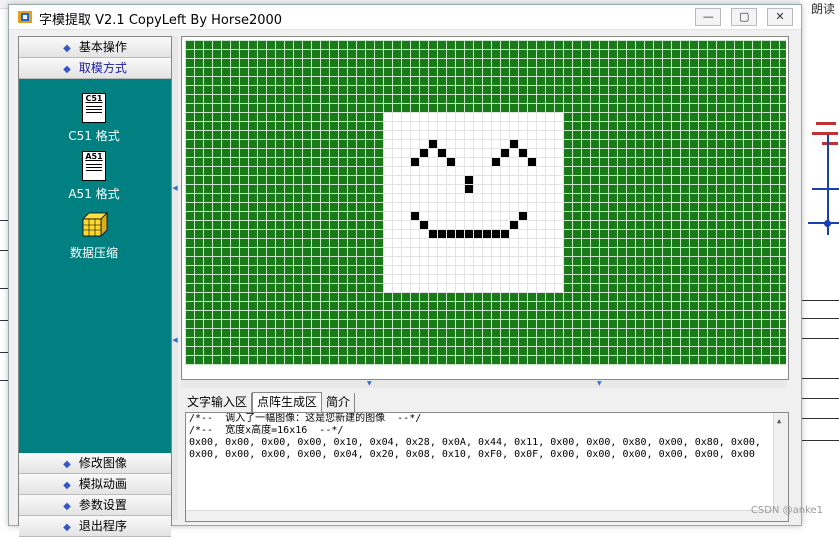 The image size is (839, 538). What do you see at coordinates (94, 166) in the screenshot?
I see `a51-document-icon: A51` at bounding box center [94, 166].